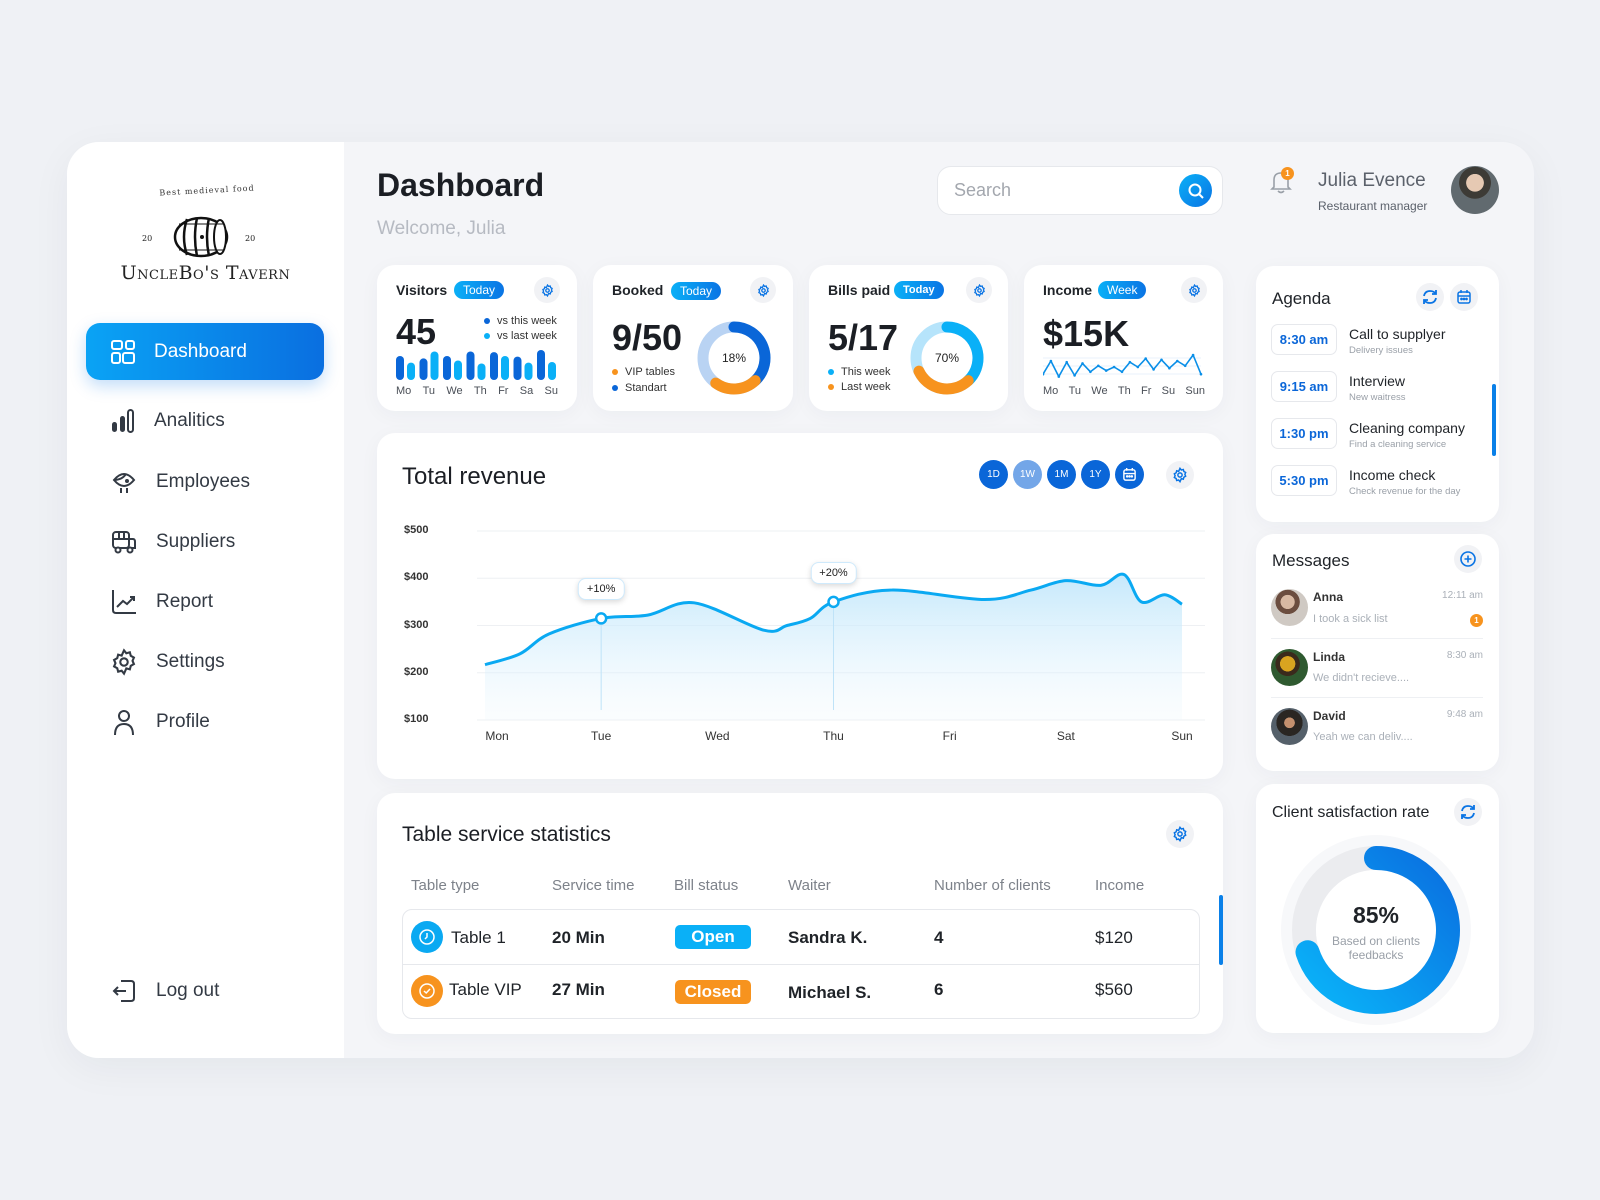 This screenshot has height=1200, width=1600. Describe the element at coordinates (422, 290) in the screenshot. I see `visitors-title: Visitors` at that location.